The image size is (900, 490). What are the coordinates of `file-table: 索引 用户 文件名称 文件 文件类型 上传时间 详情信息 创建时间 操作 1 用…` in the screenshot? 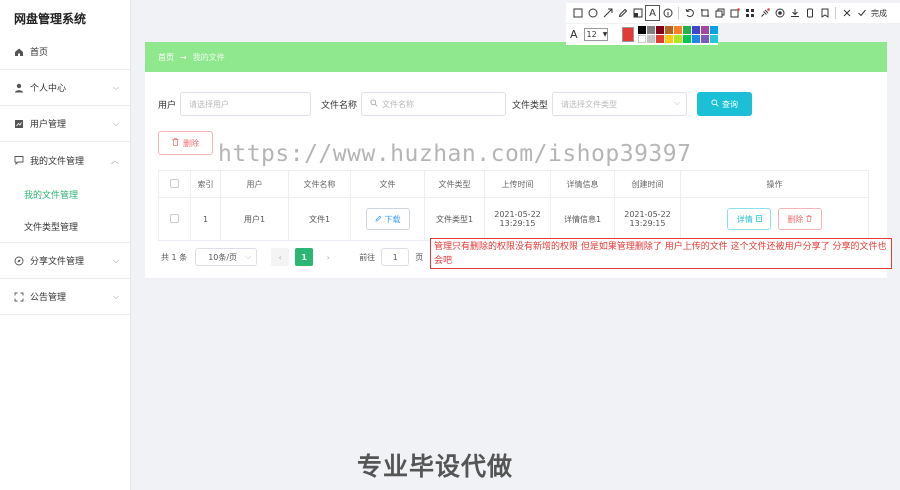 It's located at (513, 205).